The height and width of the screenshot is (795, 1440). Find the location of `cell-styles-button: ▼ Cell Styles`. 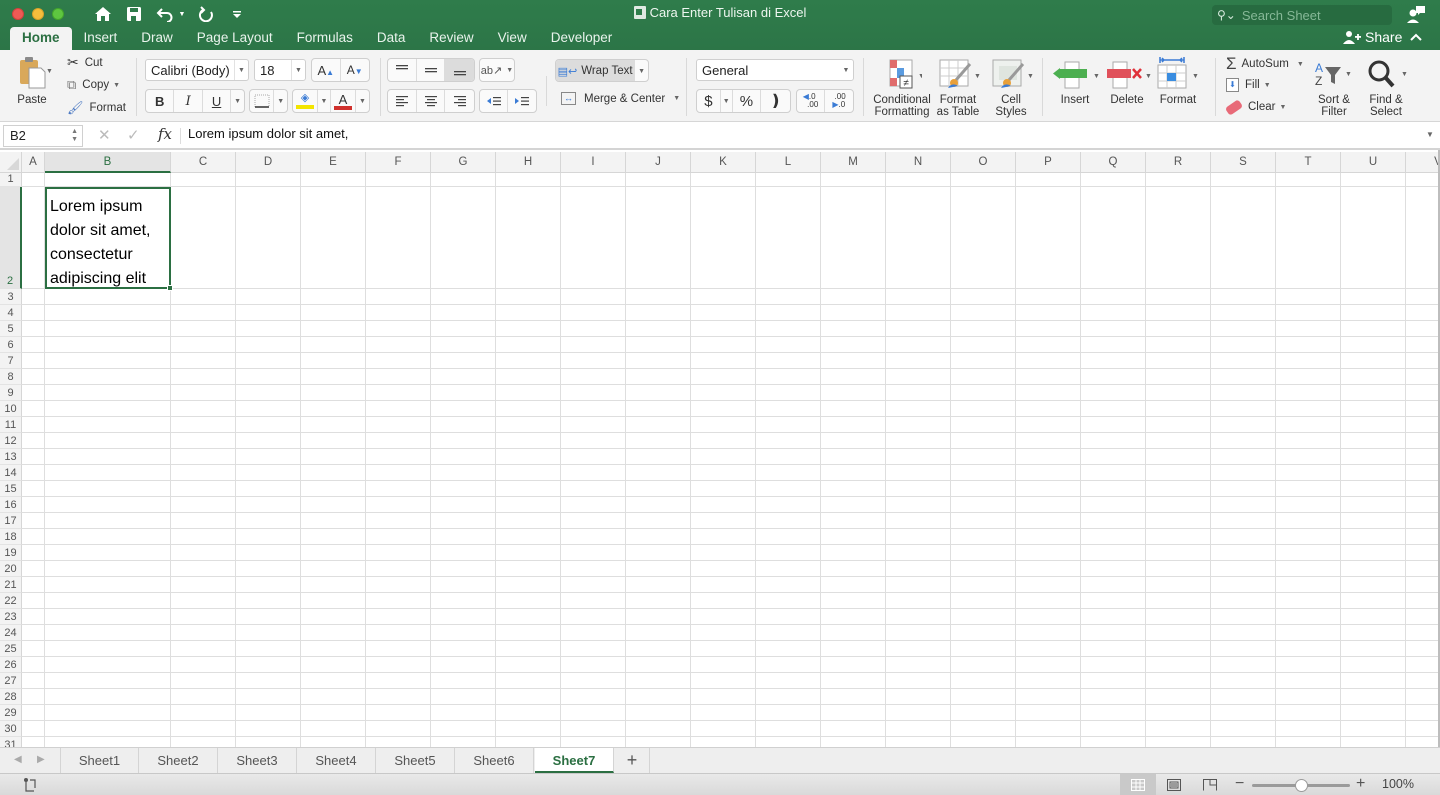

cell-styles-button: ▼ Cell Styles is located at coordinates (1011, 87).